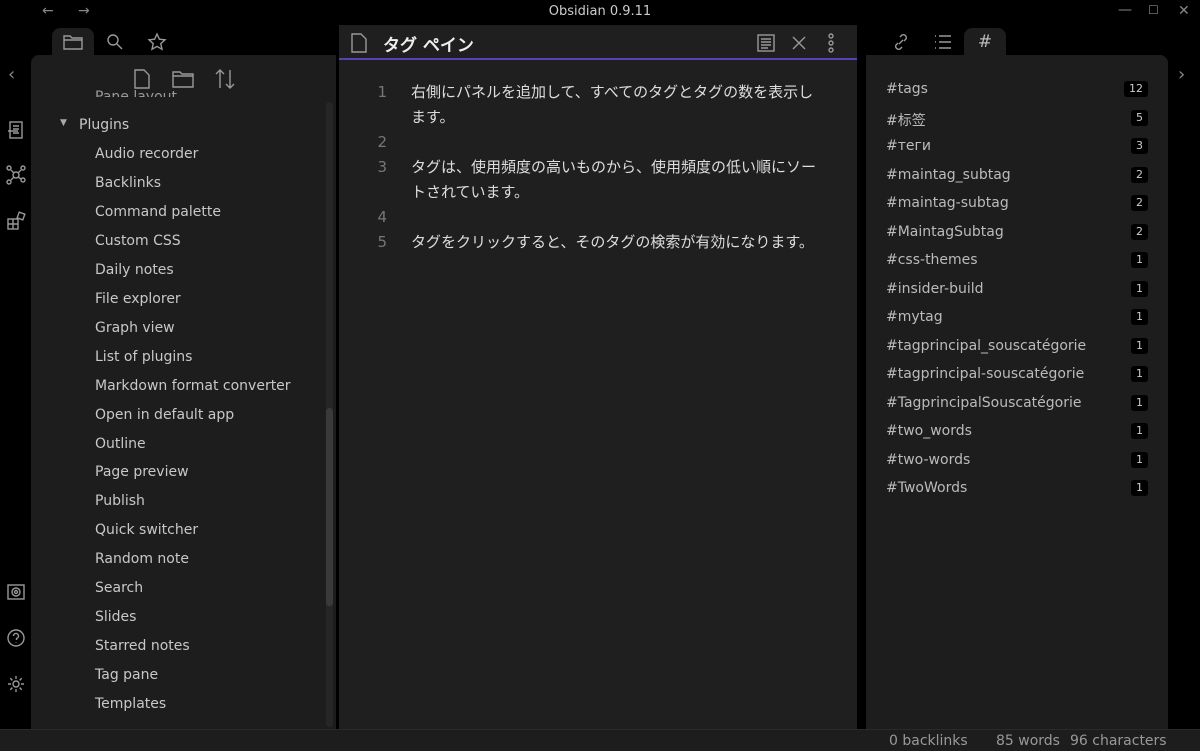 The height and width of the screenshot is (751, 1200). I want to click on tag-name: #TwoWords, so click(927, 488).